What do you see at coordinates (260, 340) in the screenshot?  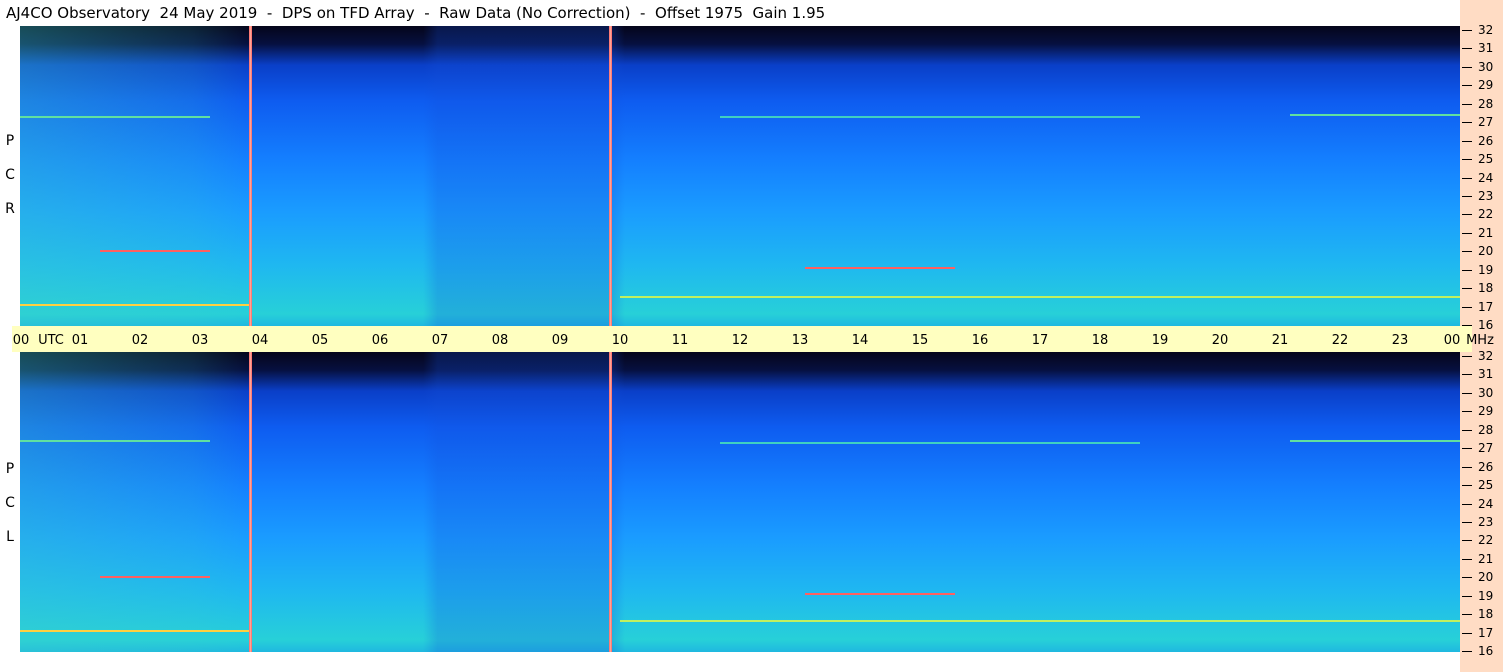 I see `utc-hour-tick: 04` at bounding box center [260, 340].